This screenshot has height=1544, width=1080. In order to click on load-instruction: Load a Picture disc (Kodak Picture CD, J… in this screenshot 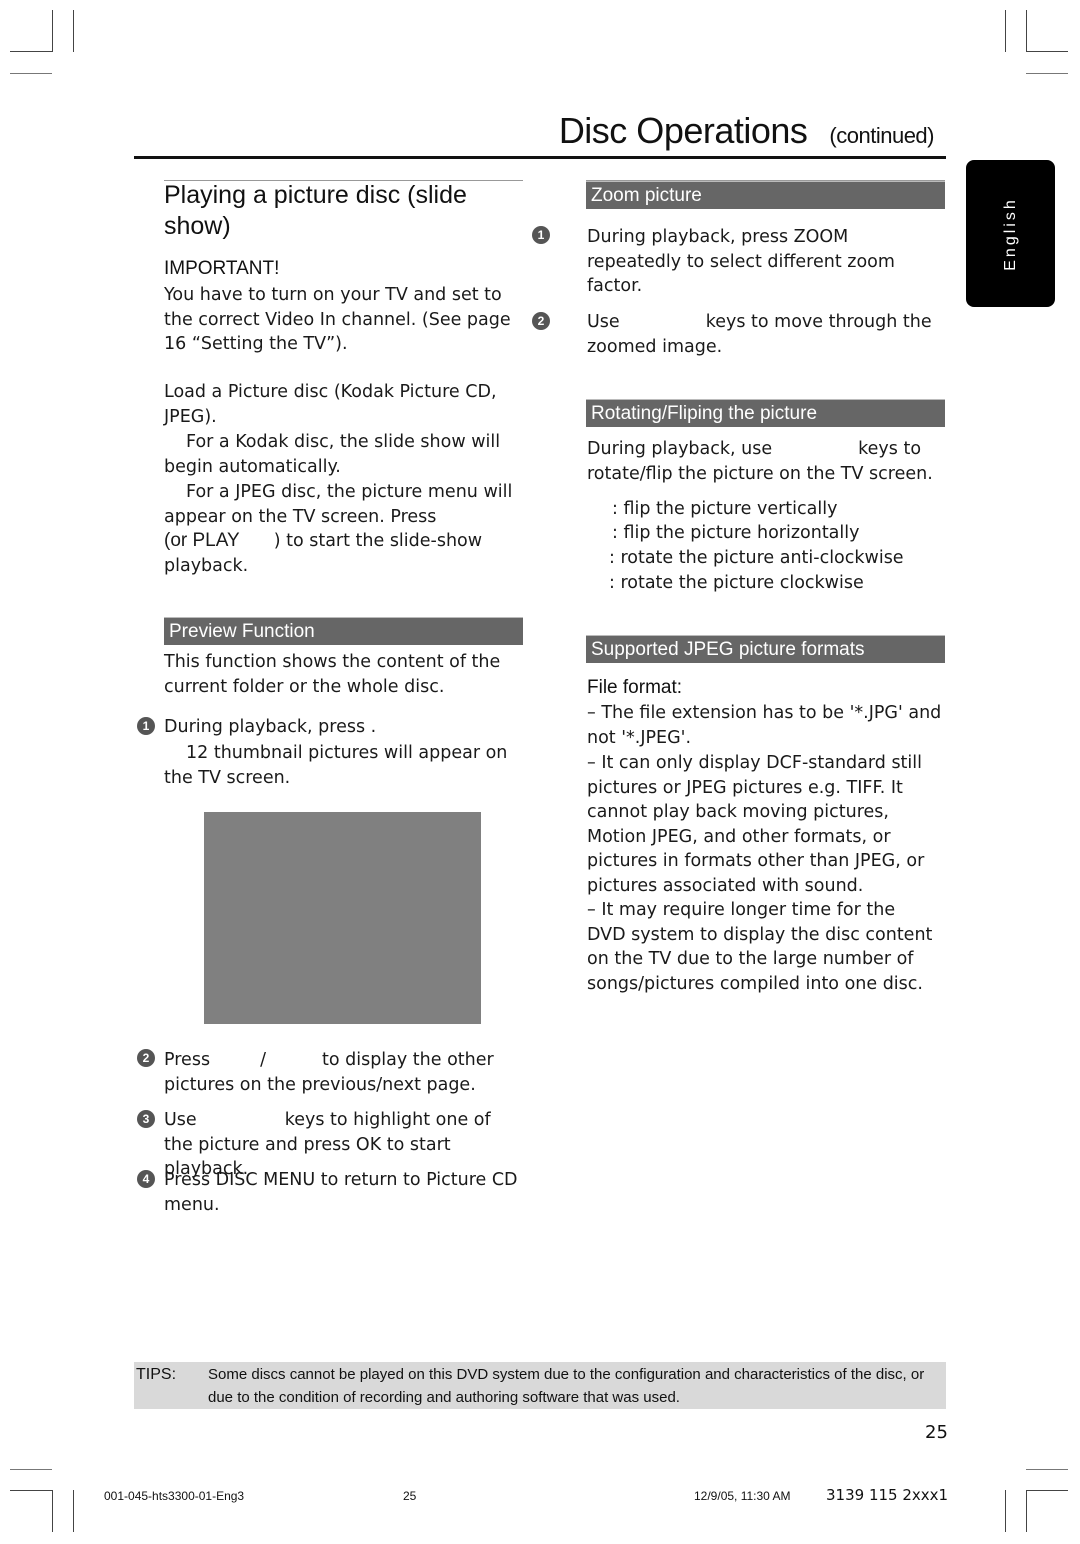, I will do `click(330, 404)`.